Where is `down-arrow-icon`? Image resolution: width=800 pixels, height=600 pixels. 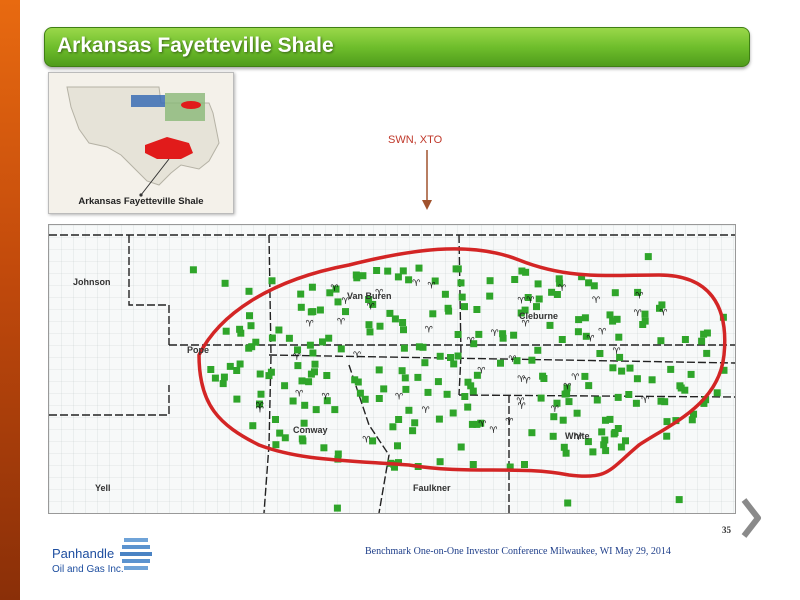 down-arrow-icon is located at coordinates (427, 180).